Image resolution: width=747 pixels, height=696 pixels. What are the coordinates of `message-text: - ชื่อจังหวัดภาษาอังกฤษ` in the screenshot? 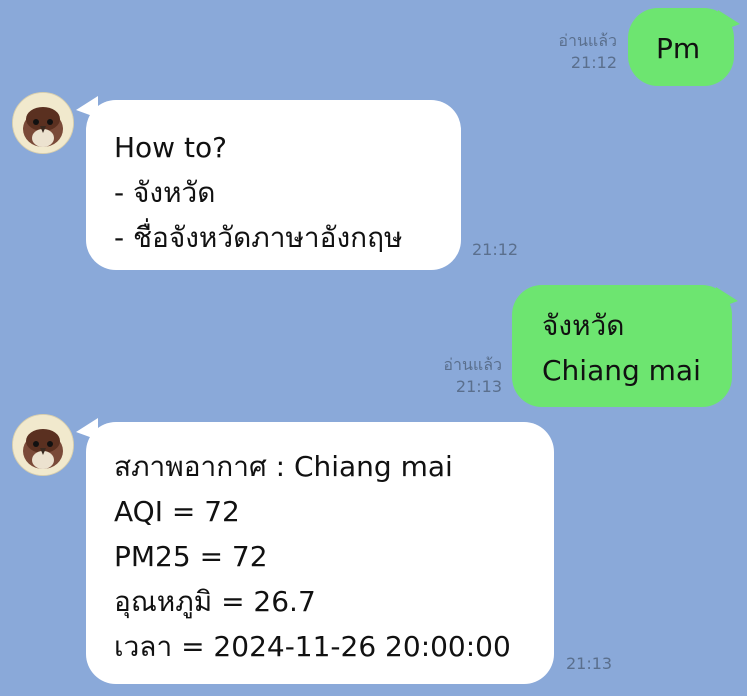 It's located at (258, 237).